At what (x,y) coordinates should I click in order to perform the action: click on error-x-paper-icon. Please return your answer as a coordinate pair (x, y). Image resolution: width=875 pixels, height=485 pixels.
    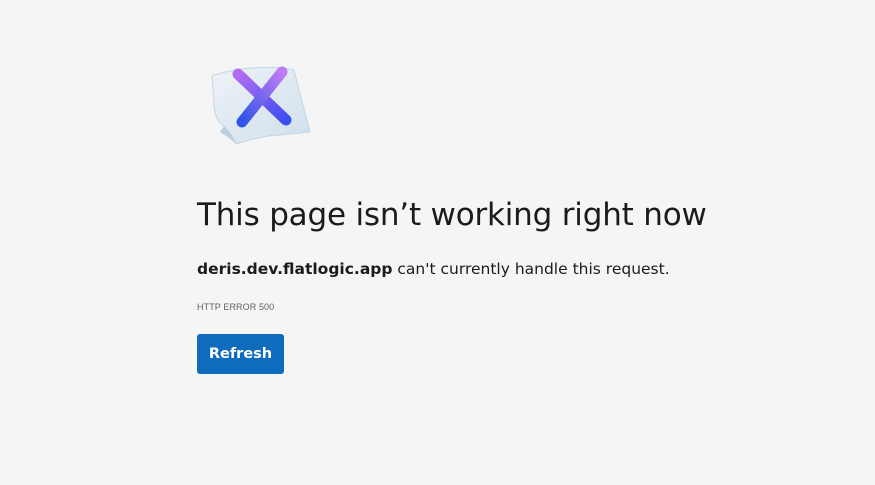
    Looking at the image, I should click on (261, 105).